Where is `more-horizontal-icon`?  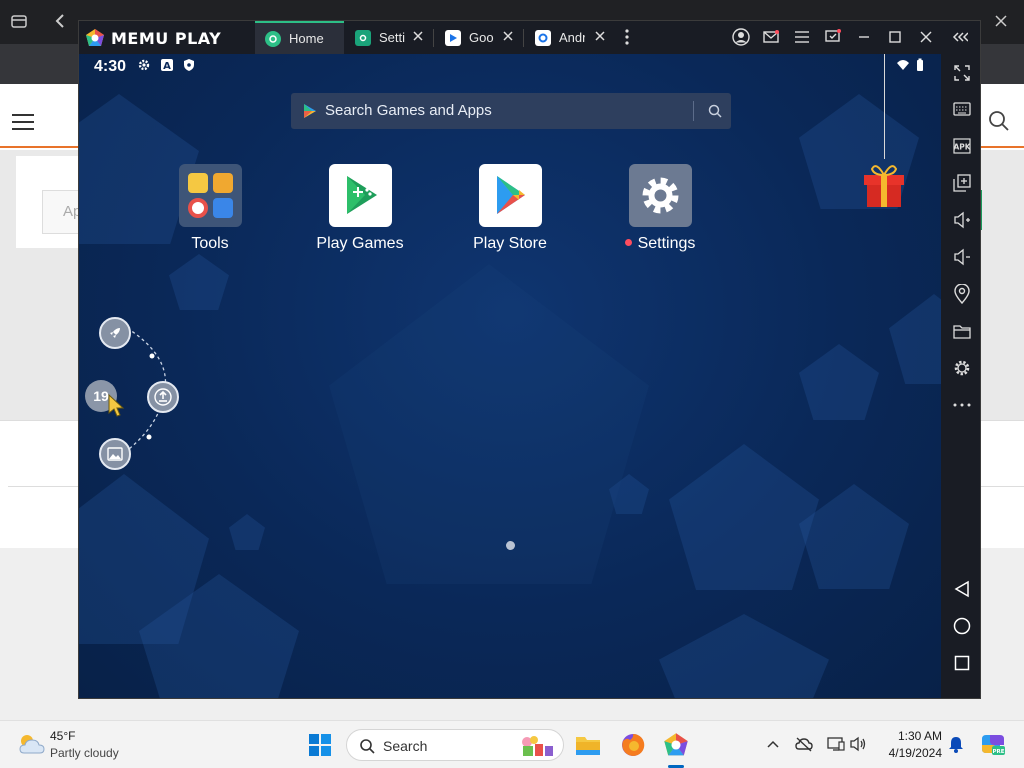 more-horizontal-icon is located at coordinates (961, 404).